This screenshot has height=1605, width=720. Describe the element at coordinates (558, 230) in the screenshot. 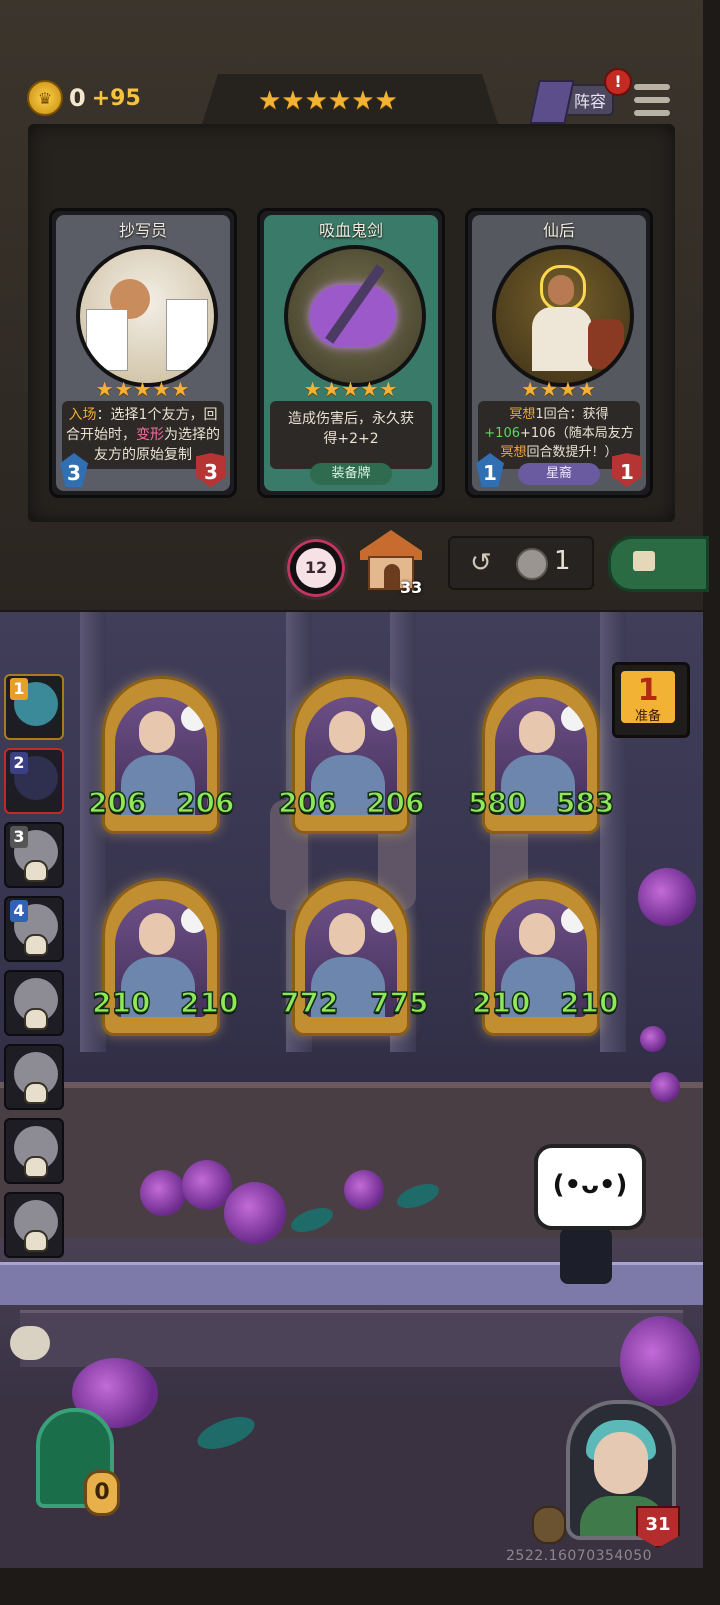

I see `card-title: 仙后` at that location.